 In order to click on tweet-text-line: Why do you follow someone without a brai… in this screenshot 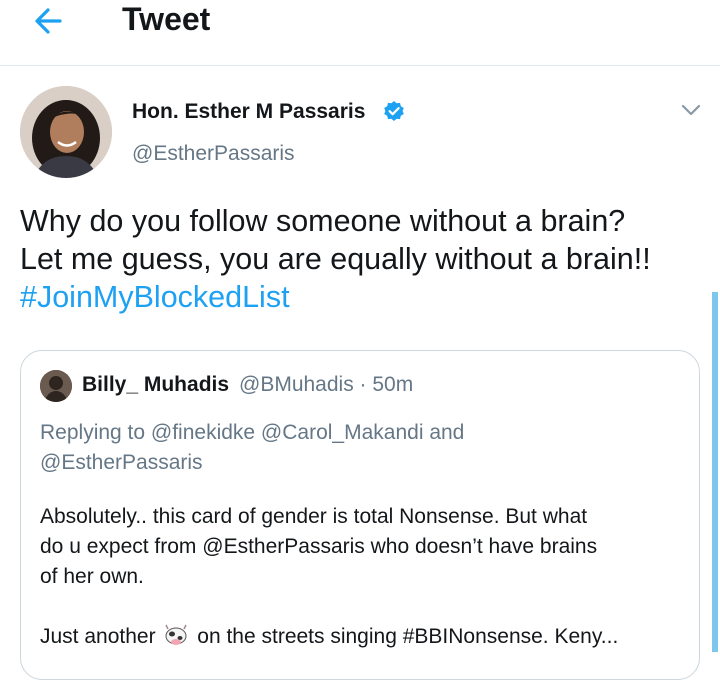, I will do `click(323, 221)`.